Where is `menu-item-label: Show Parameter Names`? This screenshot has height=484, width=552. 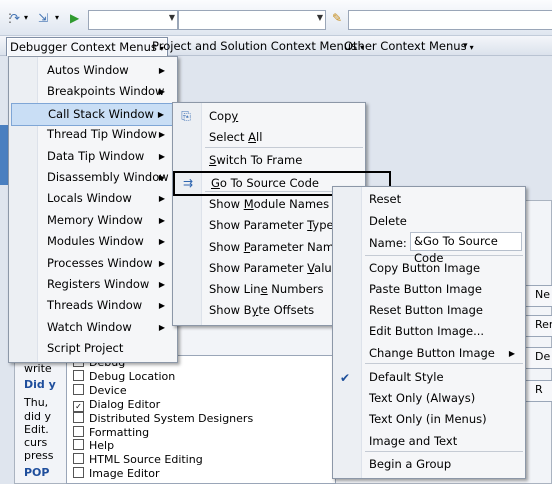
menu-item-label: Show Parameter Names is located at coordinates (278, 247).